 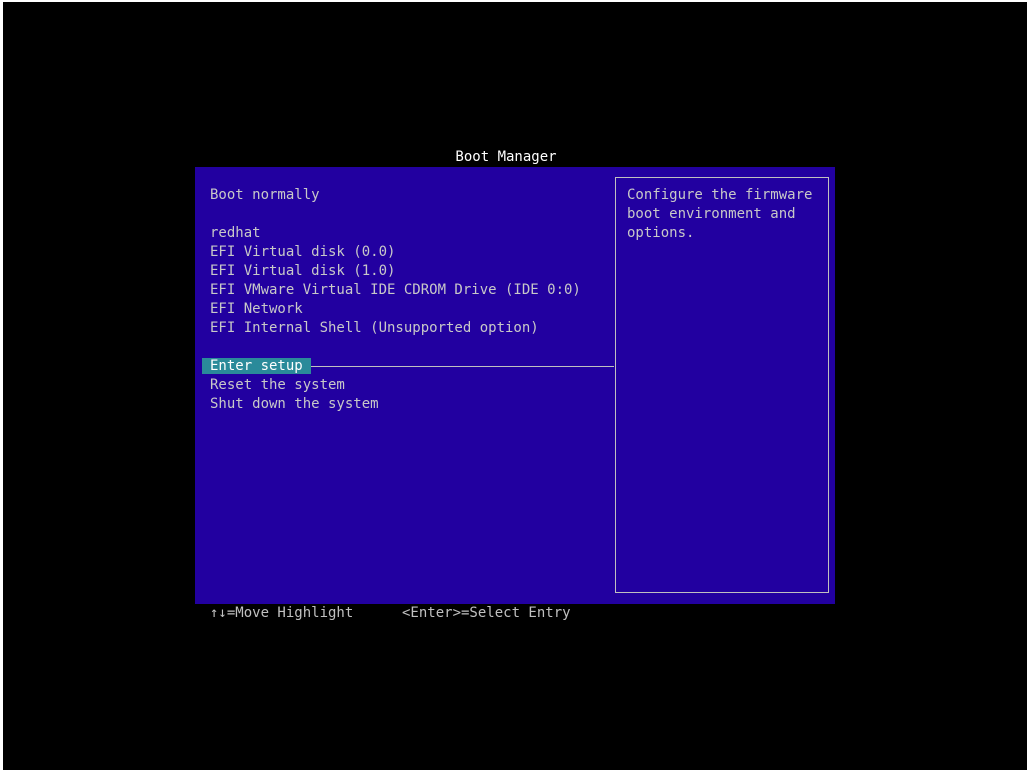 What do you see at coordinates (506, 157) in the screenshot?
I see `page-title: Boot Manager` at bounding box center [506, 157].